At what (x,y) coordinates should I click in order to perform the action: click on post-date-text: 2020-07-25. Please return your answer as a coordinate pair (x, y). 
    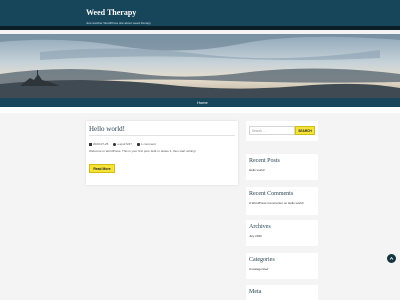
    Looking at the image, I should click on (100, 144).